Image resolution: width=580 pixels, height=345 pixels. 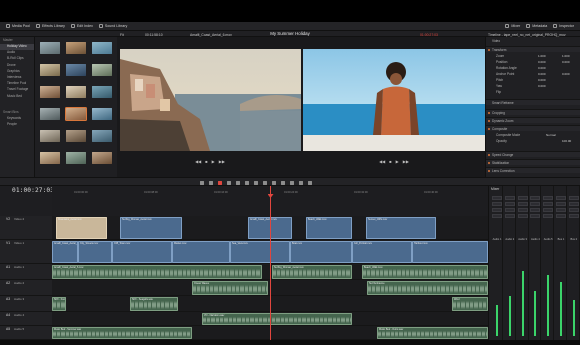 What do you see at coordinates (533, 49) in the screenshot?
I see `section-transform: Transform` at bounding box center [533, 49].